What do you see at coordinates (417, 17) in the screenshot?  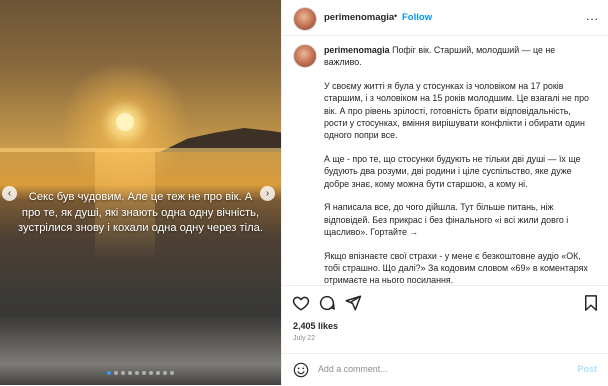 I see `follow-button: Follow` at bounding box center [417, 17].